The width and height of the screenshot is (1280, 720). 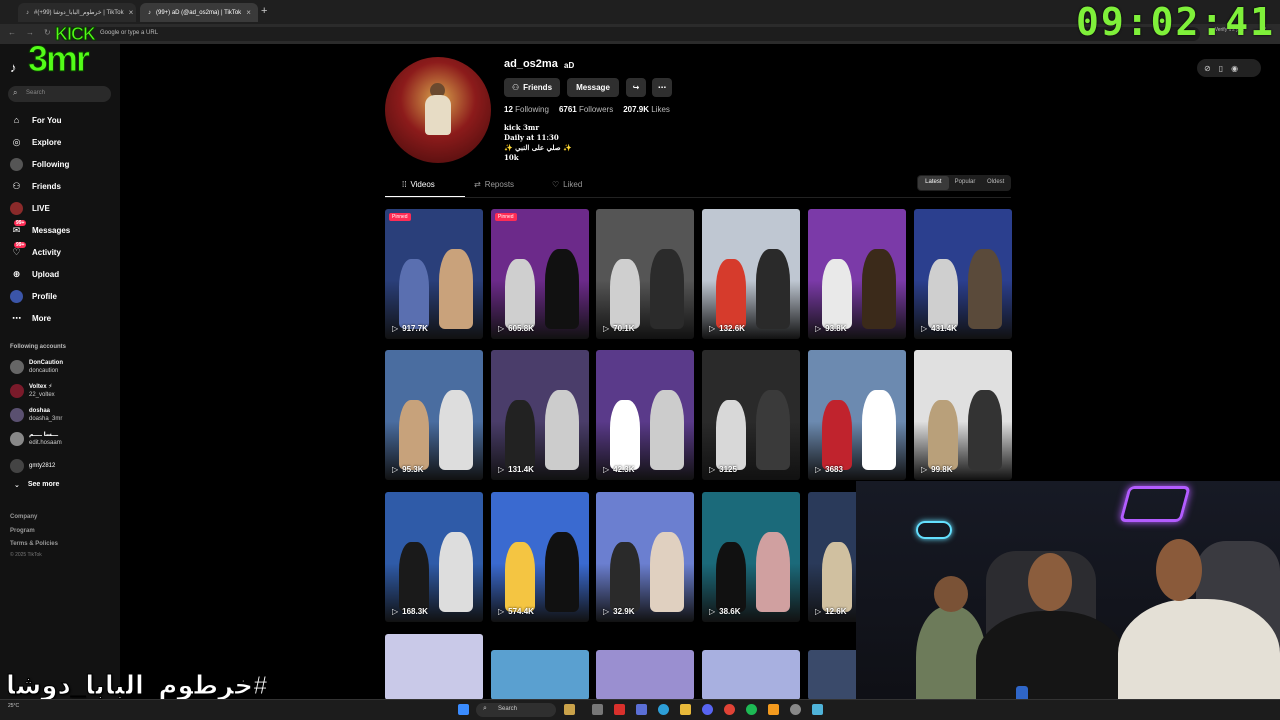 What do you see at coordinates (39, 164) in the screenshot?
I see `sidebar-item-following: Following` at bounding box center [39, 164].